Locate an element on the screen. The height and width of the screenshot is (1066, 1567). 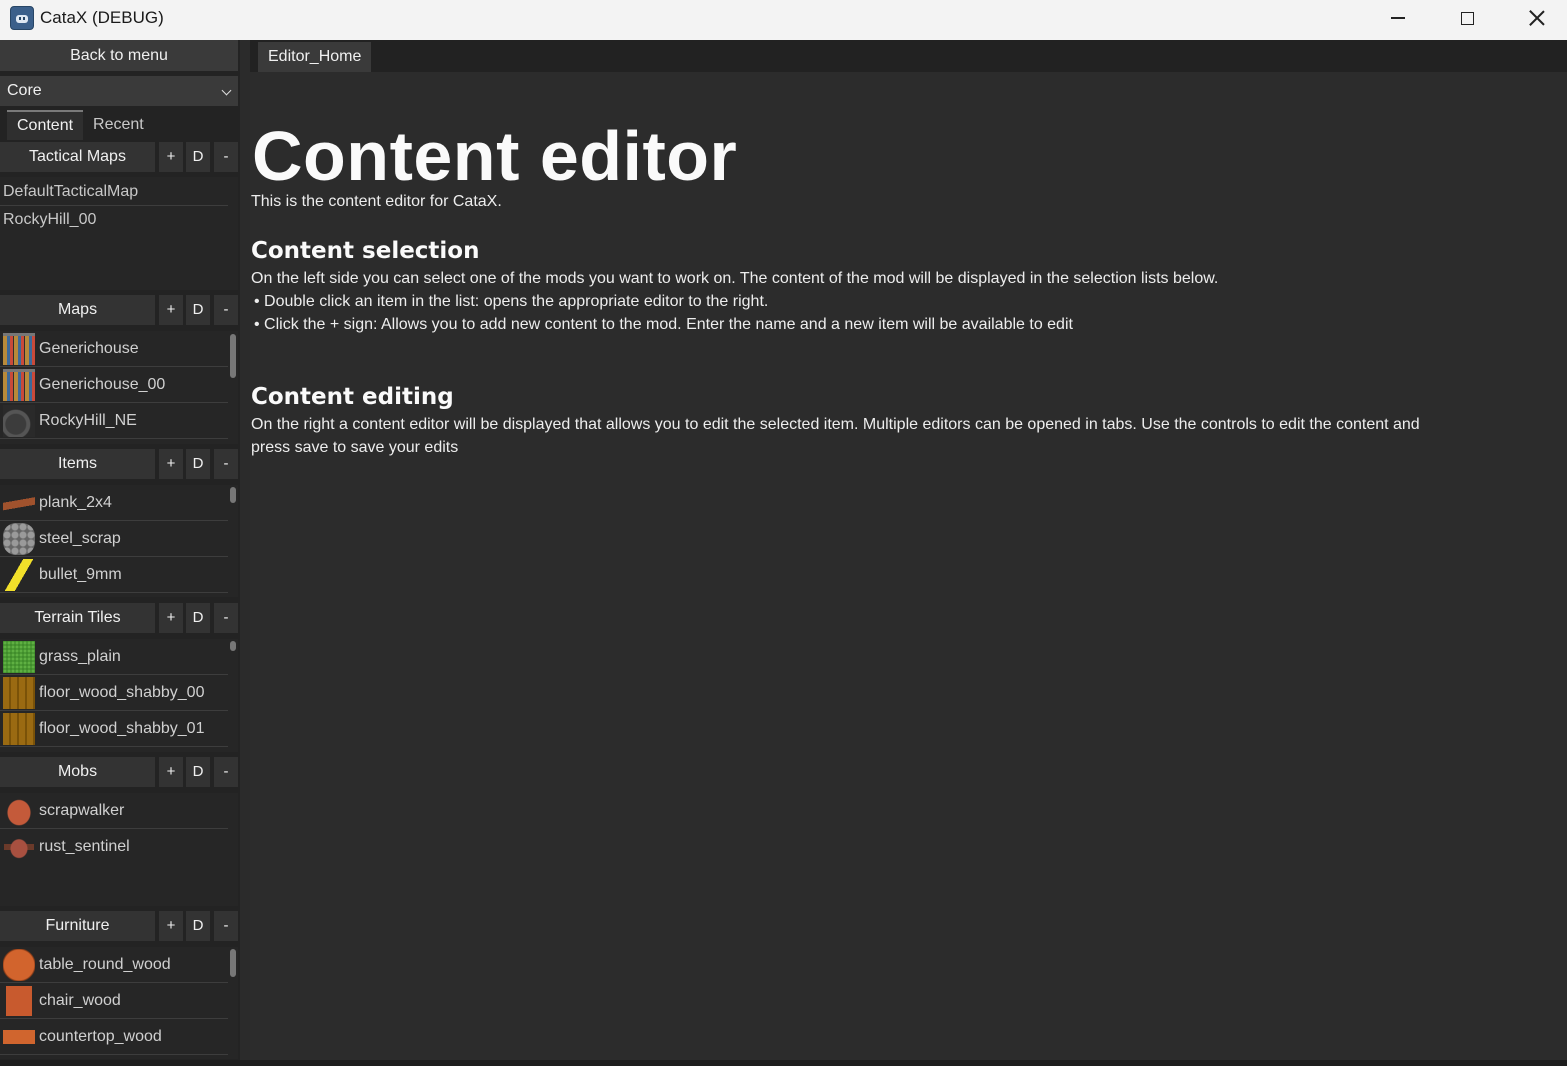
list-item: grass_plain is located at coordinates (114, 657).